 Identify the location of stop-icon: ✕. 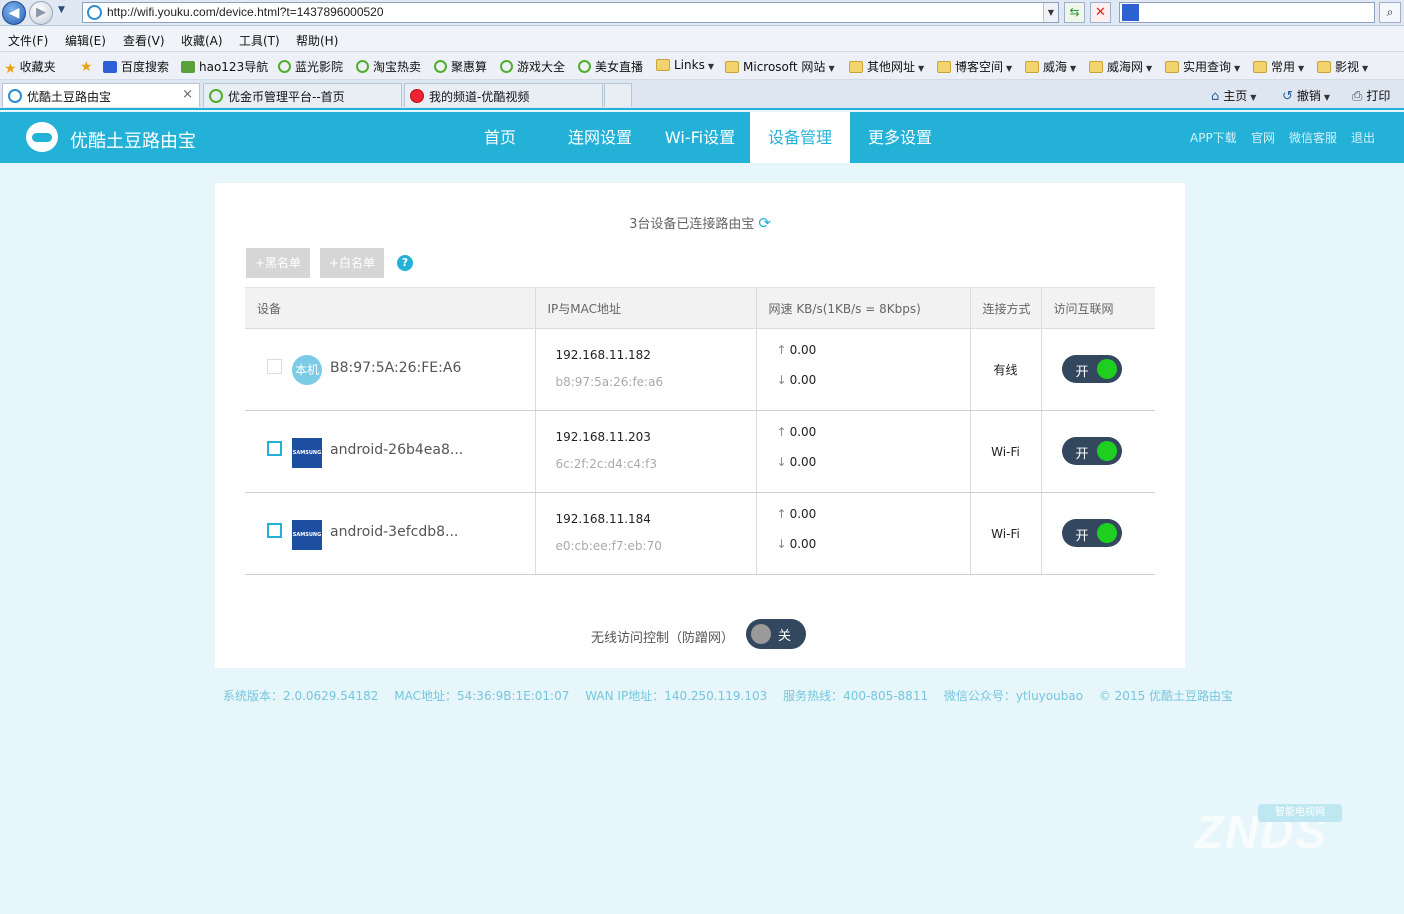
(1100, 12).